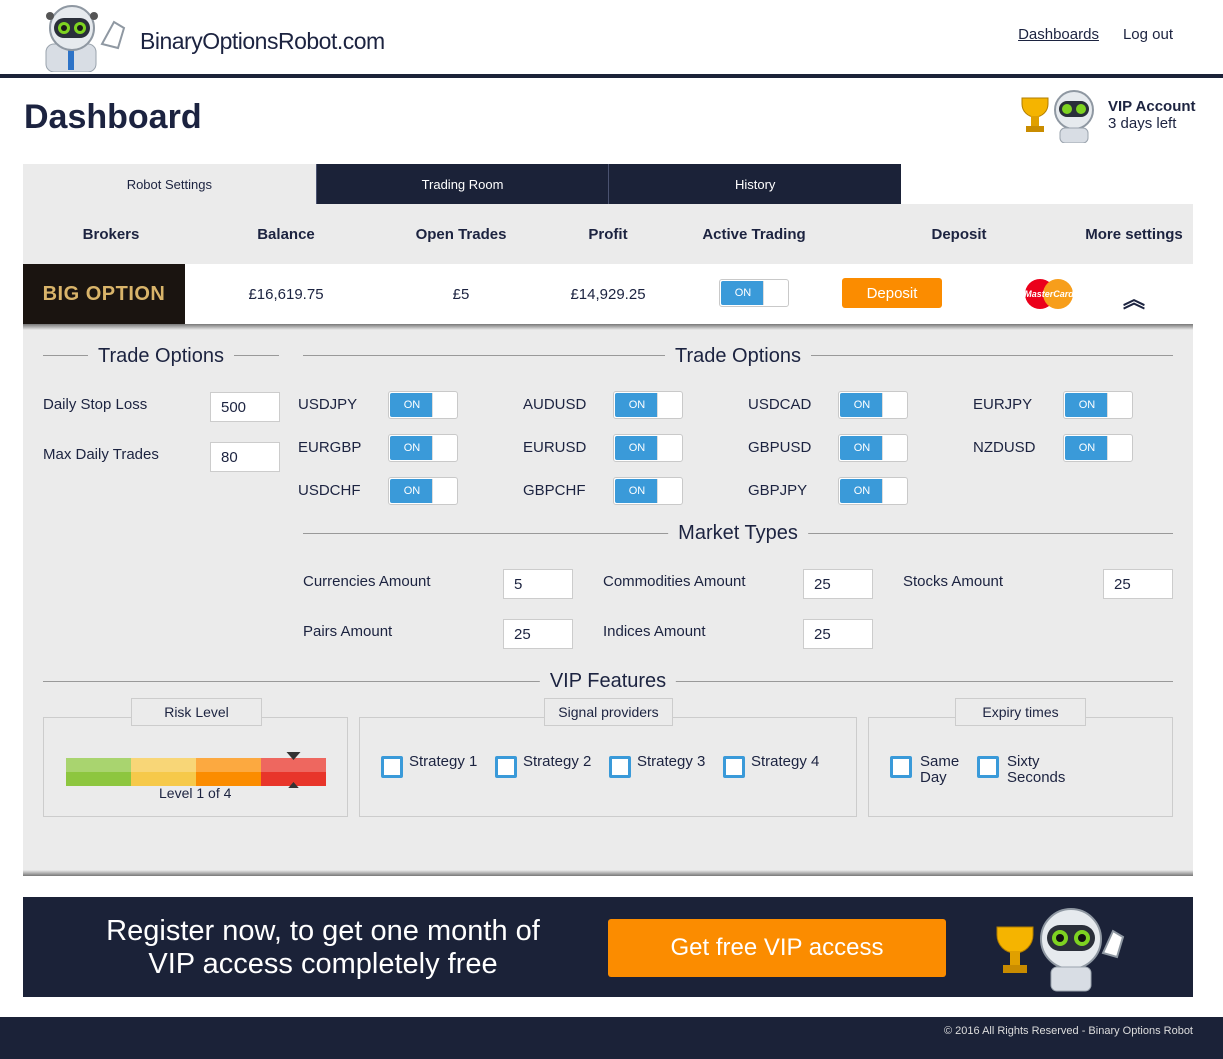 The height and width of the screenshot is (1059, 1223). What do you see at coordinates (780, 404) in the screenshot?
I see `pair-label-usdcad: USDCAD` at bounding box center [780, 404].